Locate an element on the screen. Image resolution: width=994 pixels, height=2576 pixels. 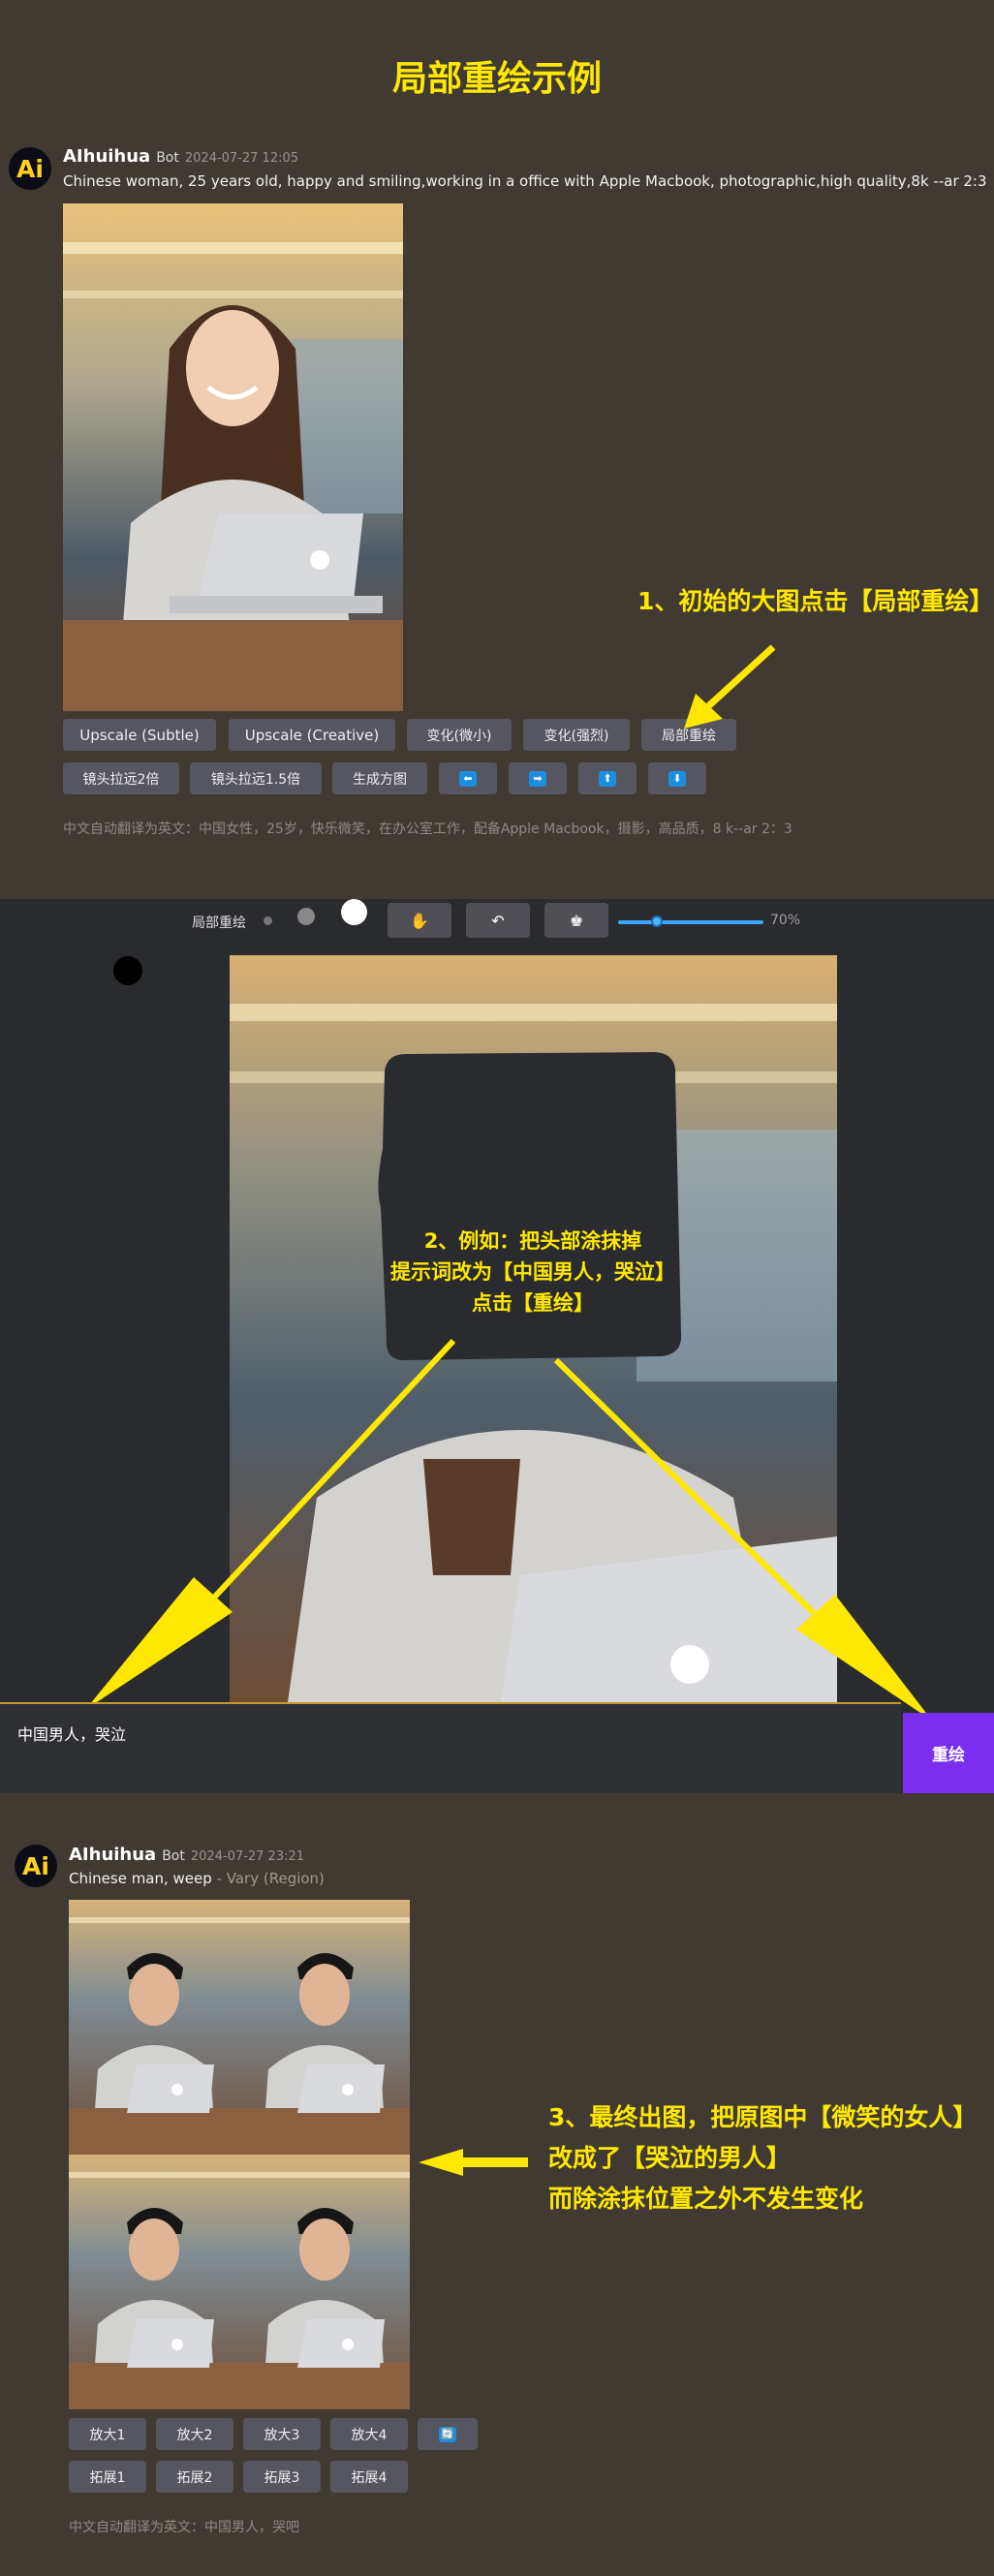
zoom-out-1-5x-button: 镜头拉远1.5倍 is located at coordinates (256, 778).